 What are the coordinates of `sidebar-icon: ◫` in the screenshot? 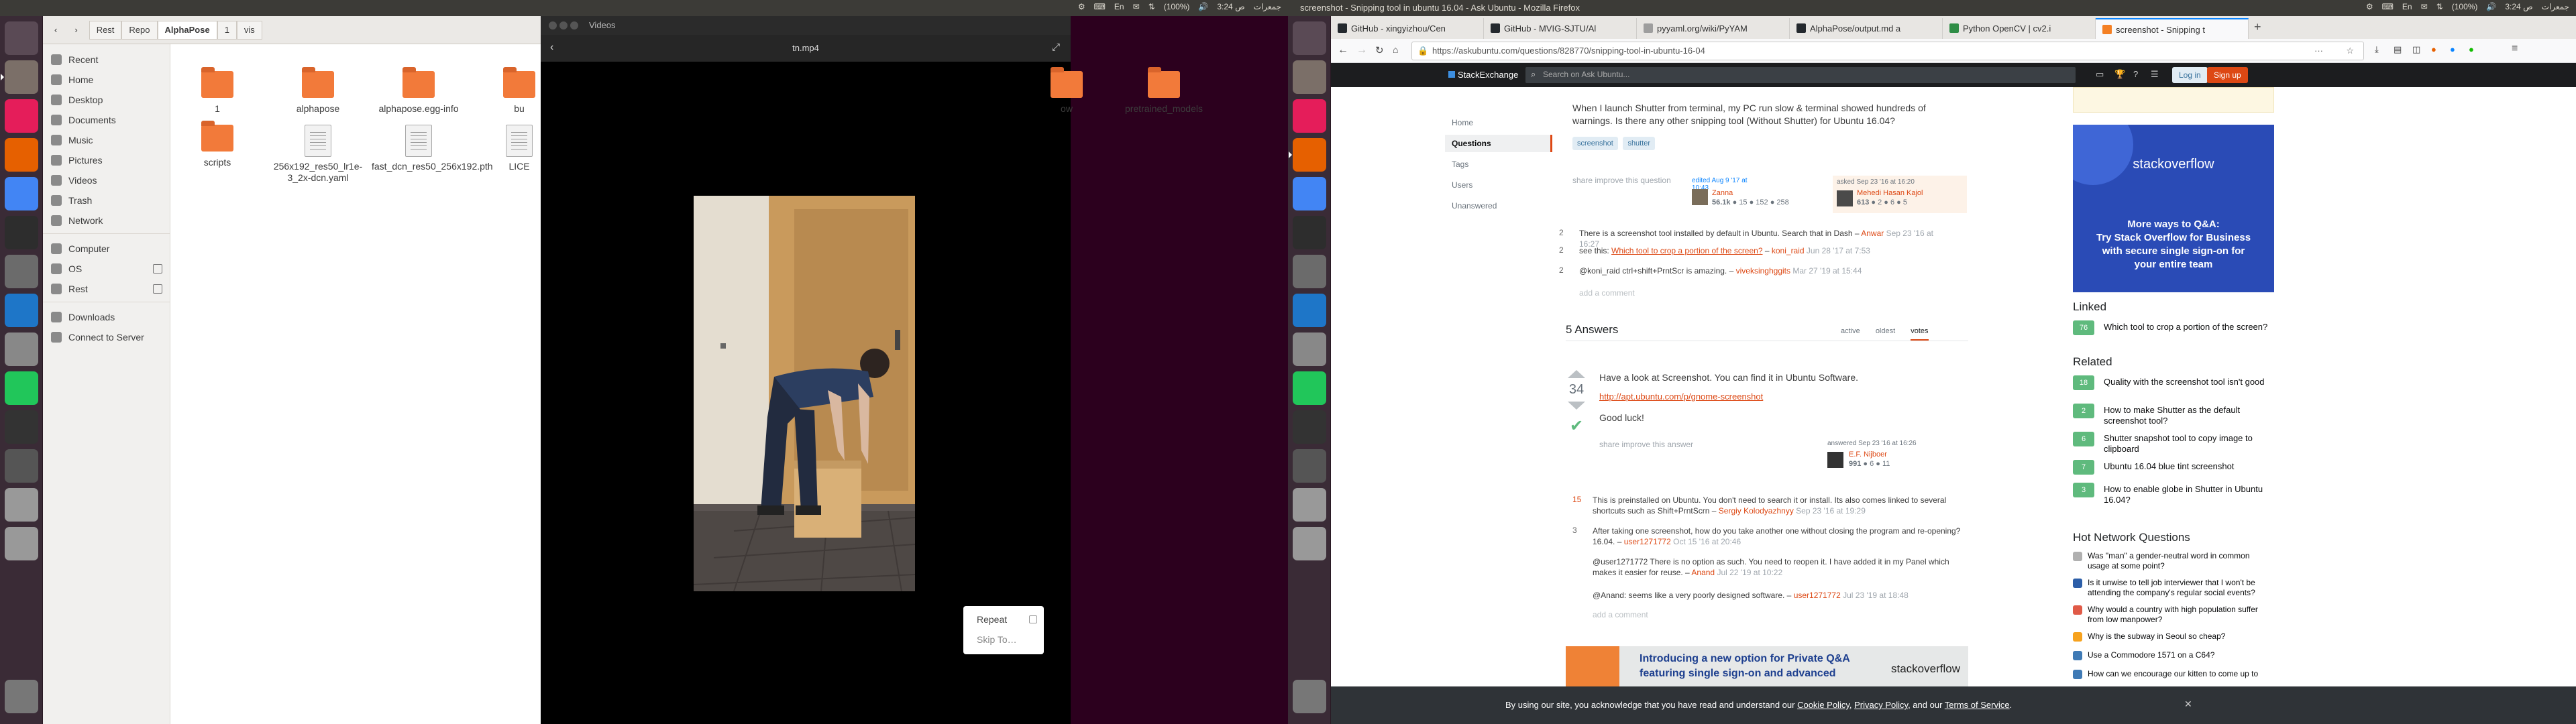 It's located at (2416, 49).